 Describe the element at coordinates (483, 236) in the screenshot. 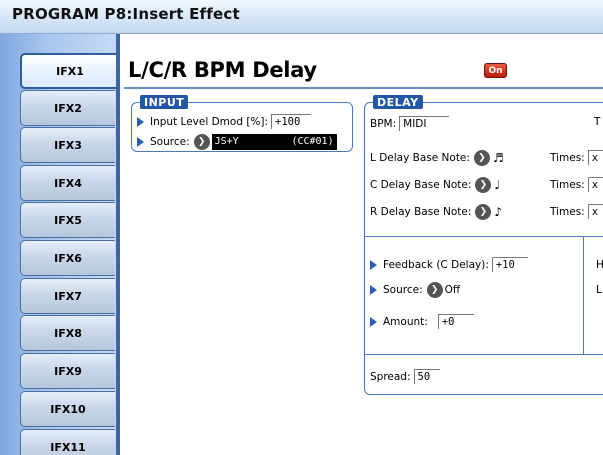

I see `delay-divider-h` at that location.